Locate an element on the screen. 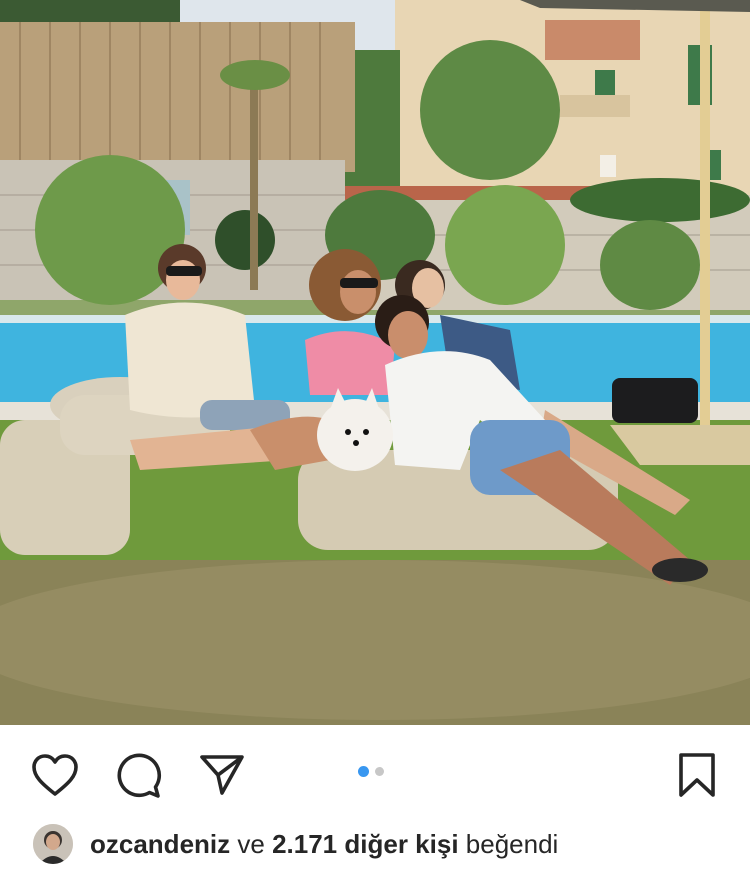  comment-icon is located at coordinates (138, 775).